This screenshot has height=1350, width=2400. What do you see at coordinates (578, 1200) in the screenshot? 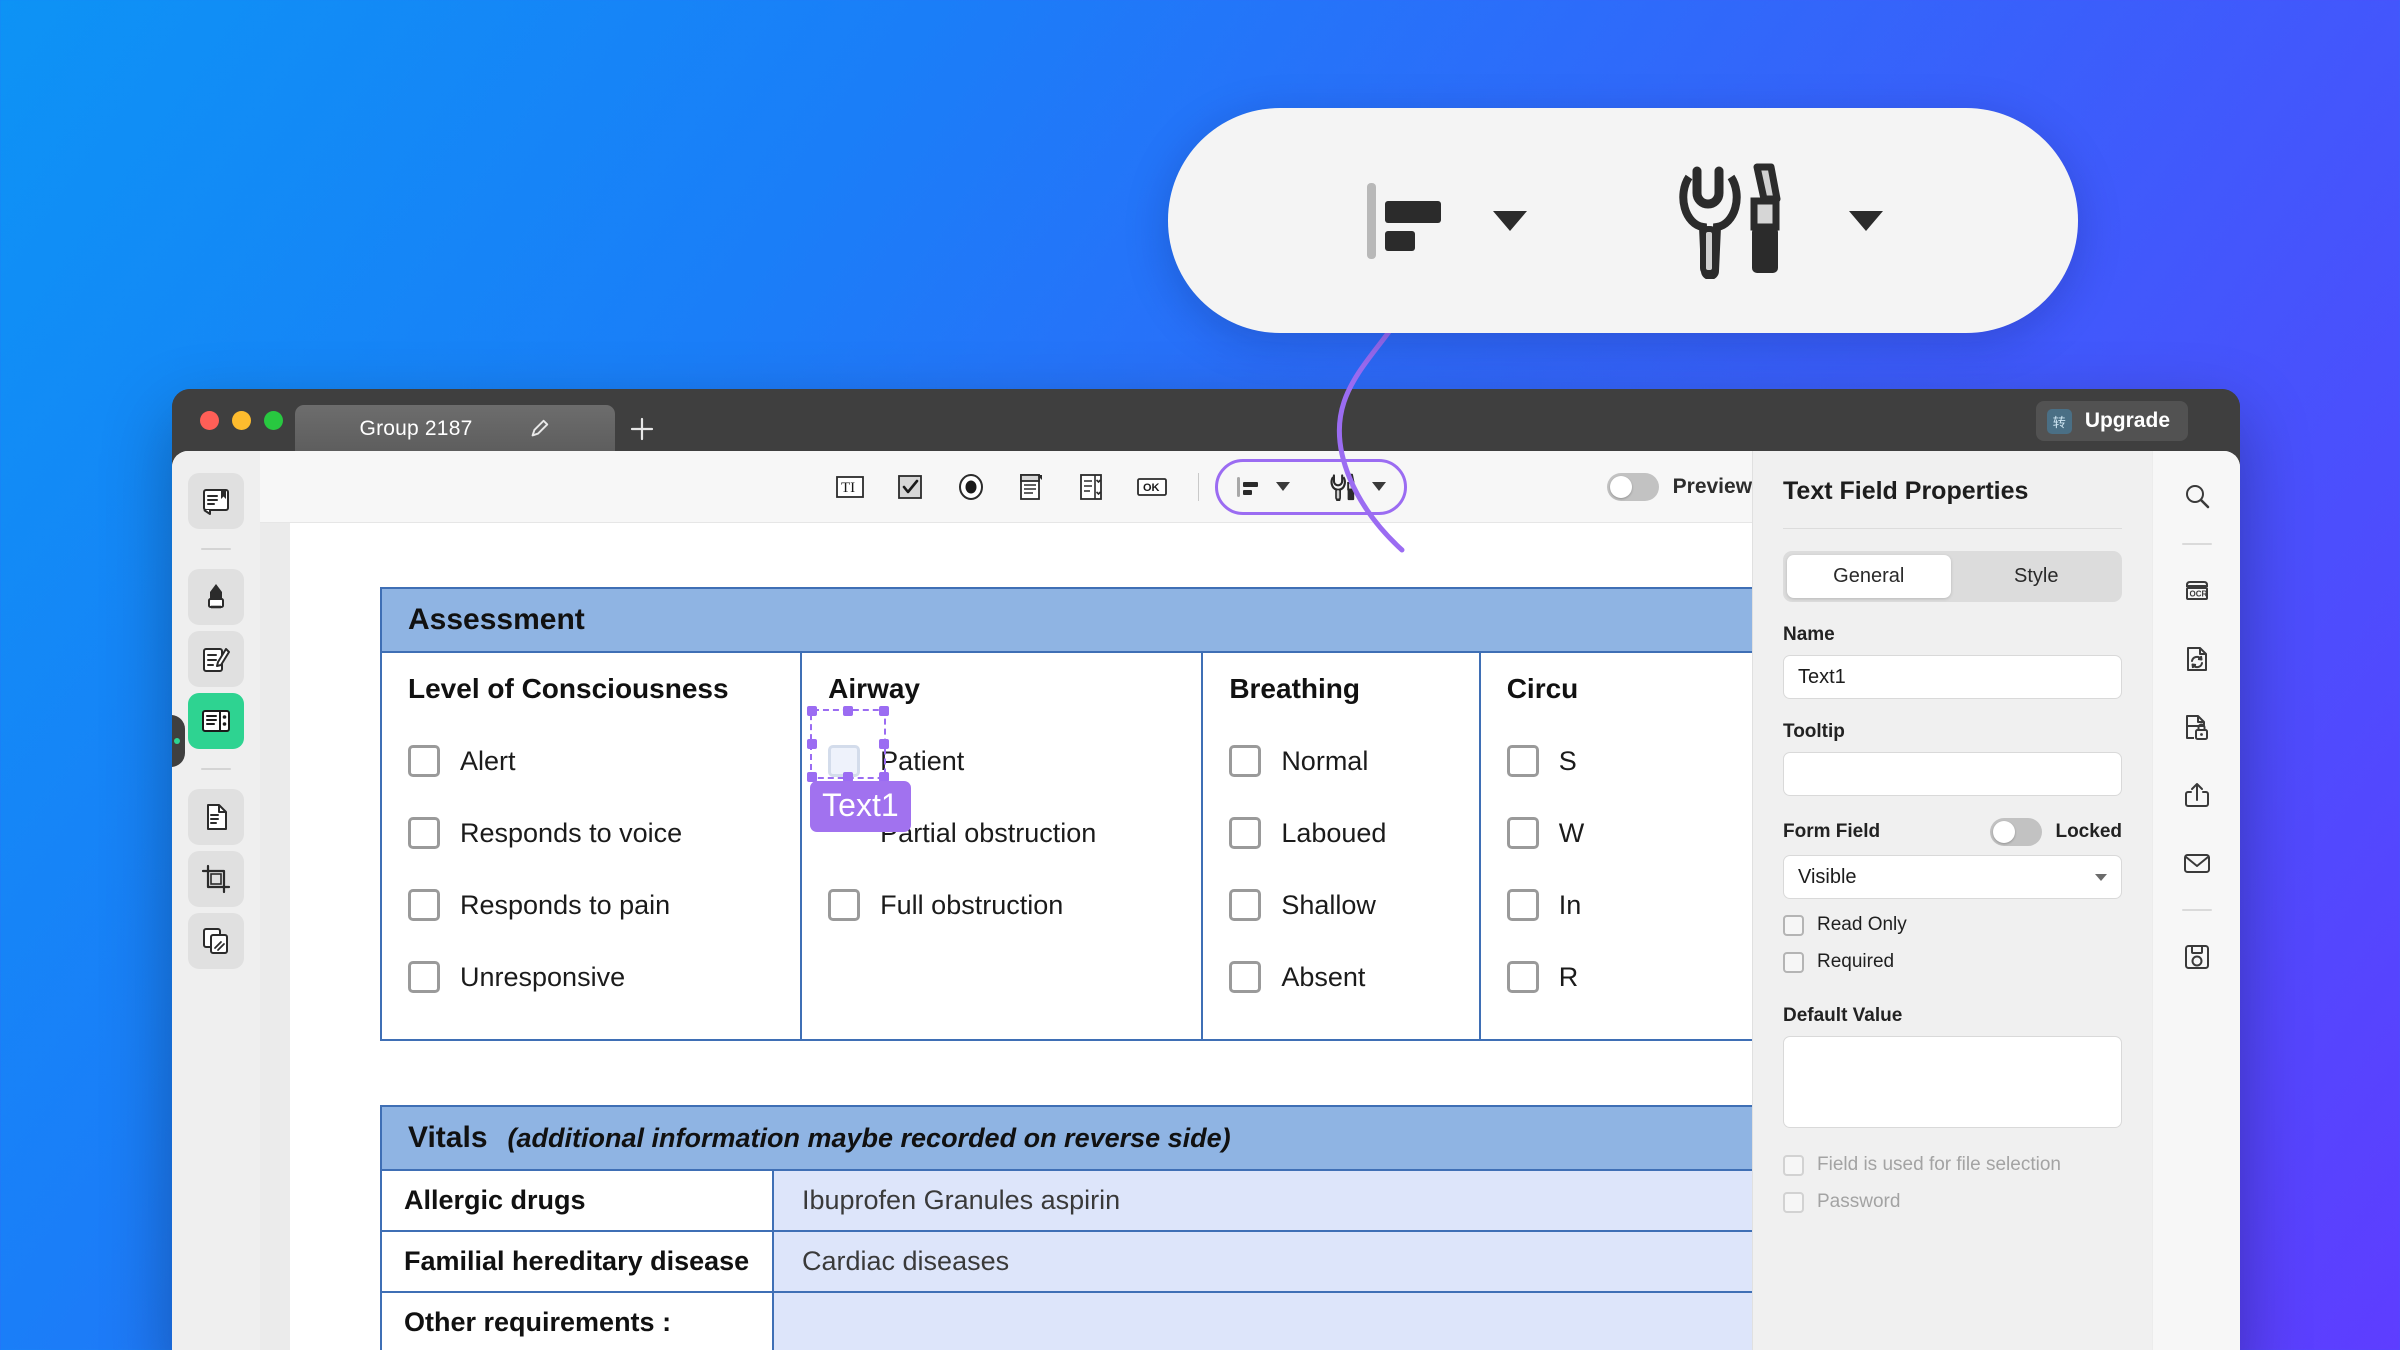
I see `row-key: Allergic drugs` at bounding box center [578, 1200].